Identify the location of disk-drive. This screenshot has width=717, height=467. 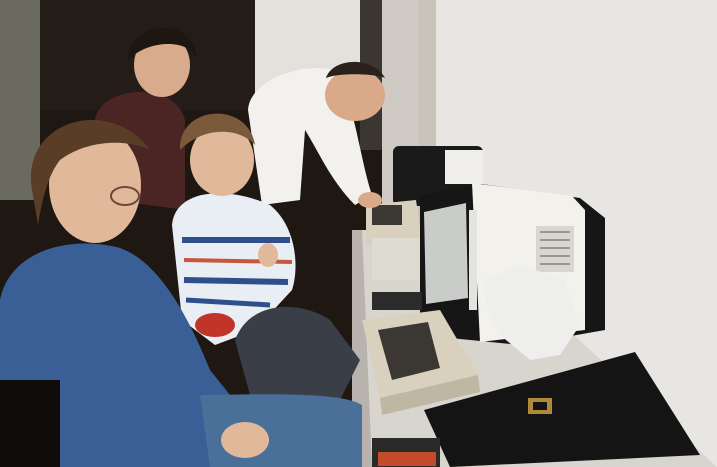
(397, 259).